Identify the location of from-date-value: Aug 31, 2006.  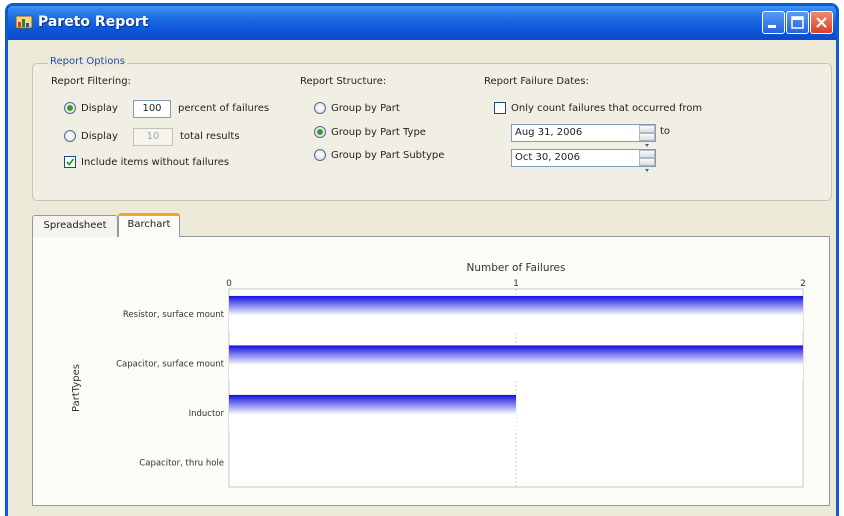
(549, 132).